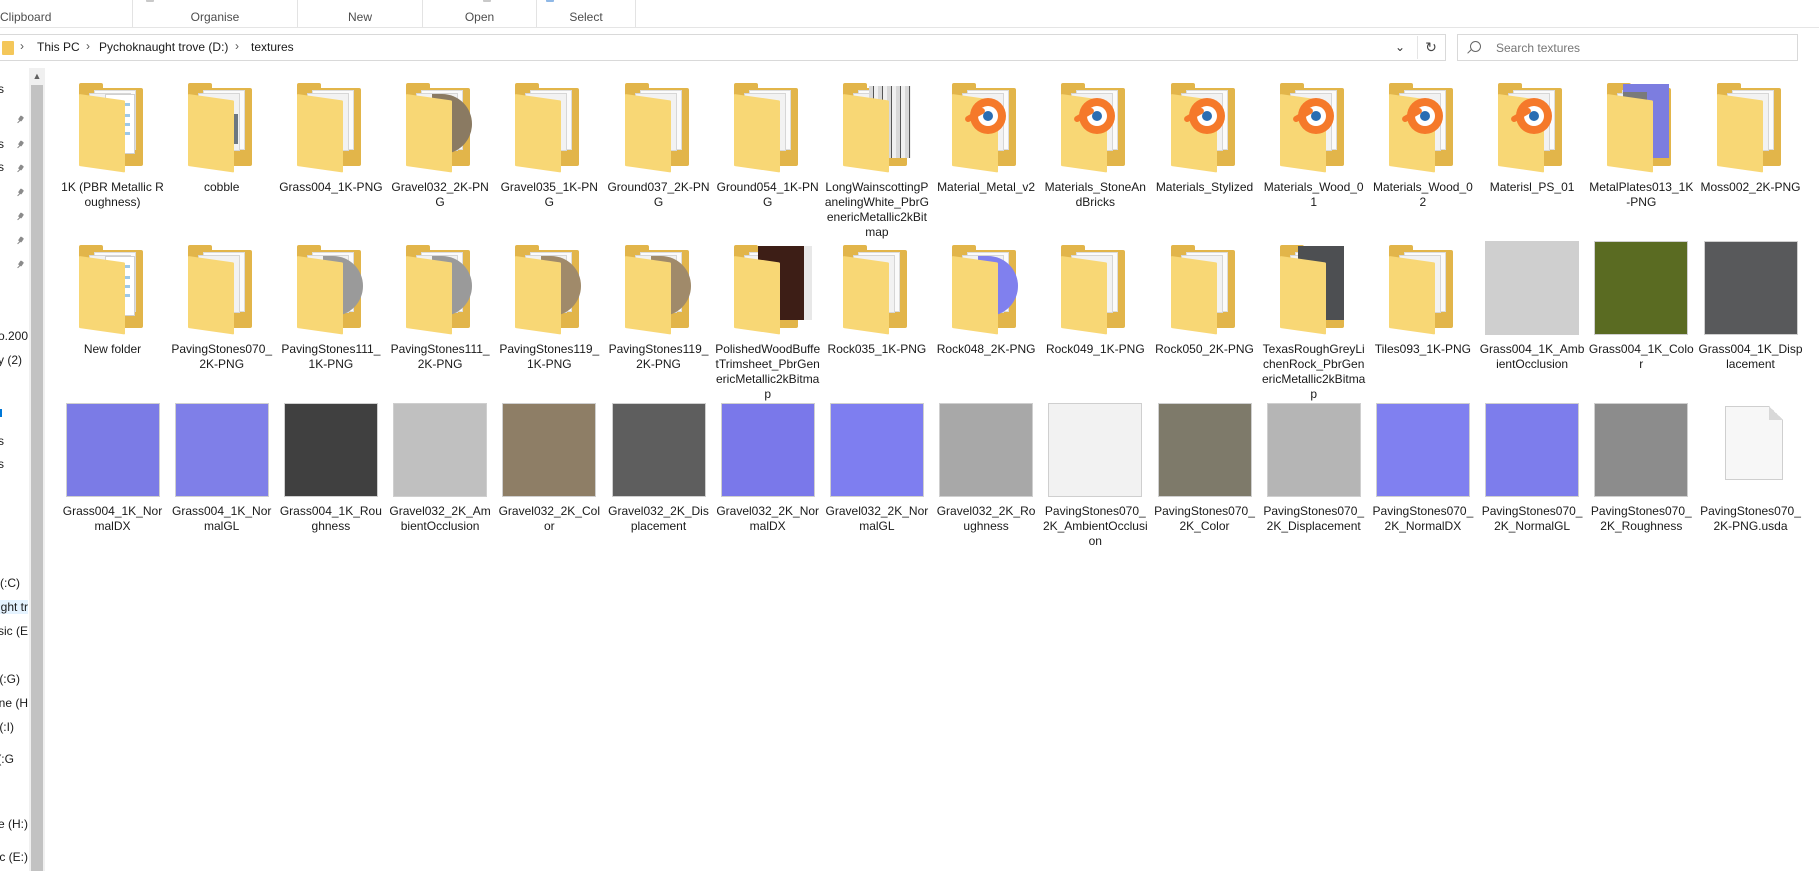 This screenshot has width=1819, height=871. What do you see at coordinates (14, 703) in the screenshot?
I see `nav-item-drive-h: ne (H:` at bounding box center [14, 703].